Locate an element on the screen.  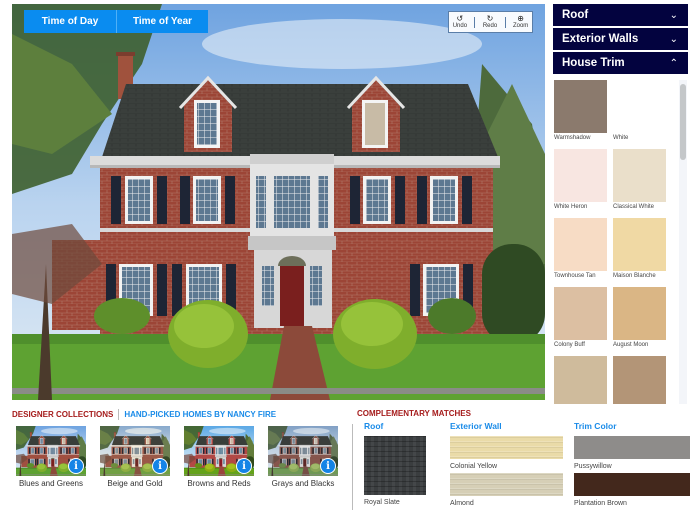
trim-swatch: Maison Blanche is located at coordinates (639, 252).